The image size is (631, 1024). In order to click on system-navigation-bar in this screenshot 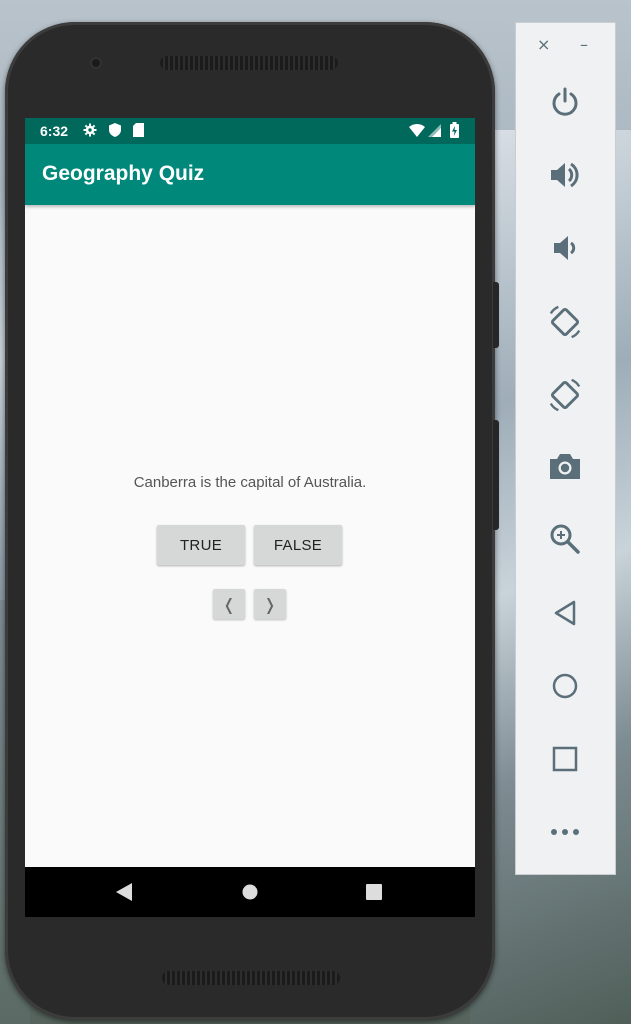, I will do `click(250, 892)`.